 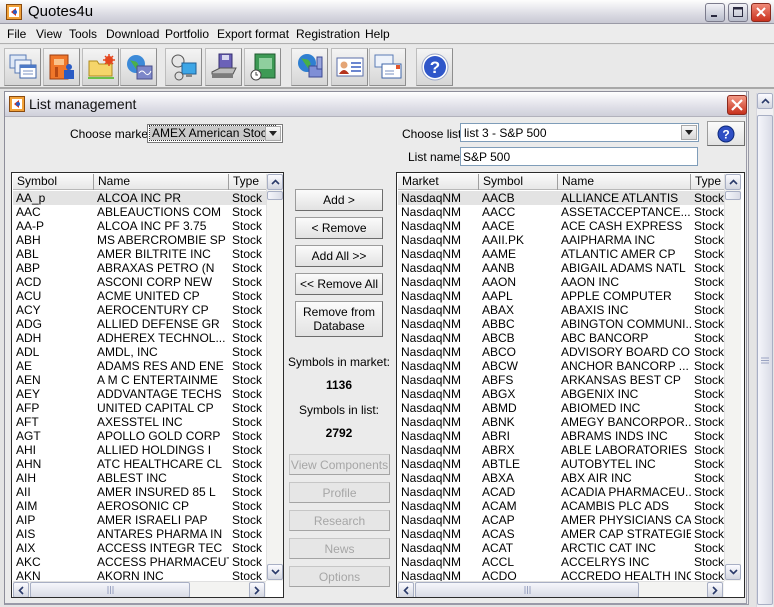 What do you see at coordinates (561, 478) in the screenshot?
I see `list-row: NasdaqNM ABXA ABX AIR INC Stock` at bounding box center [561, 478].